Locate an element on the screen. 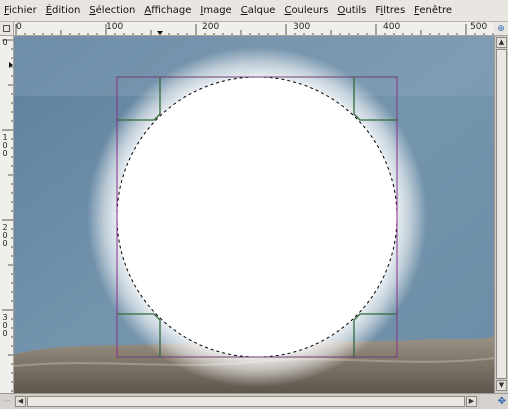  menu-affichage: Affichage is located at coordinates (167, 11).